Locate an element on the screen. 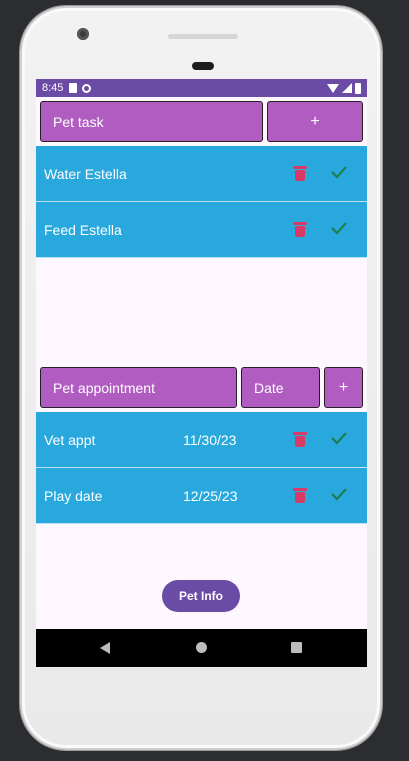  add-task-button: + is located at coordinates (315, 121).